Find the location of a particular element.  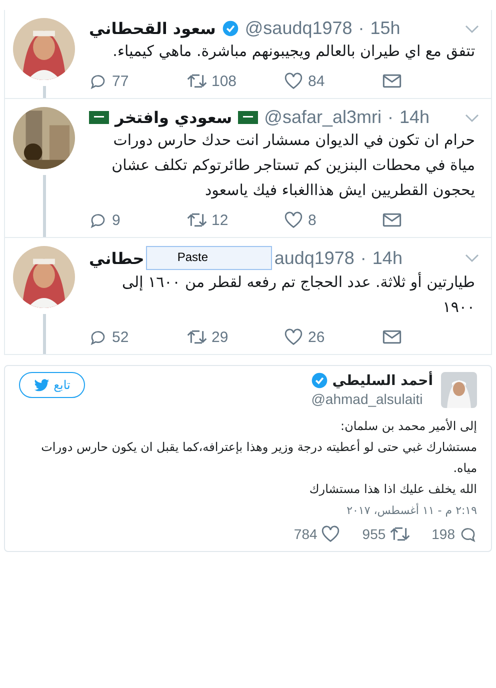

tweet-date: ٢:١٩ م - ١١ أغسطس، ٢٠١٧ is located at coordinates (248, 510).